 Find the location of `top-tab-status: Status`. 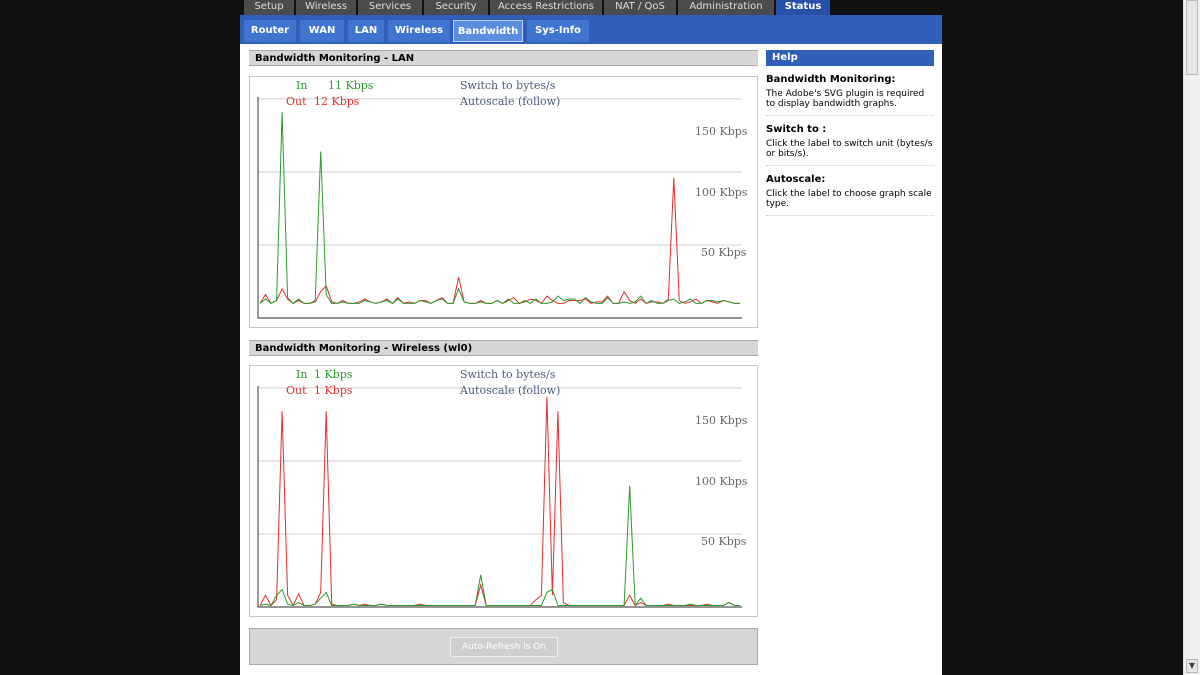

top-tab-status: Status is located at coordinates (803, 7).